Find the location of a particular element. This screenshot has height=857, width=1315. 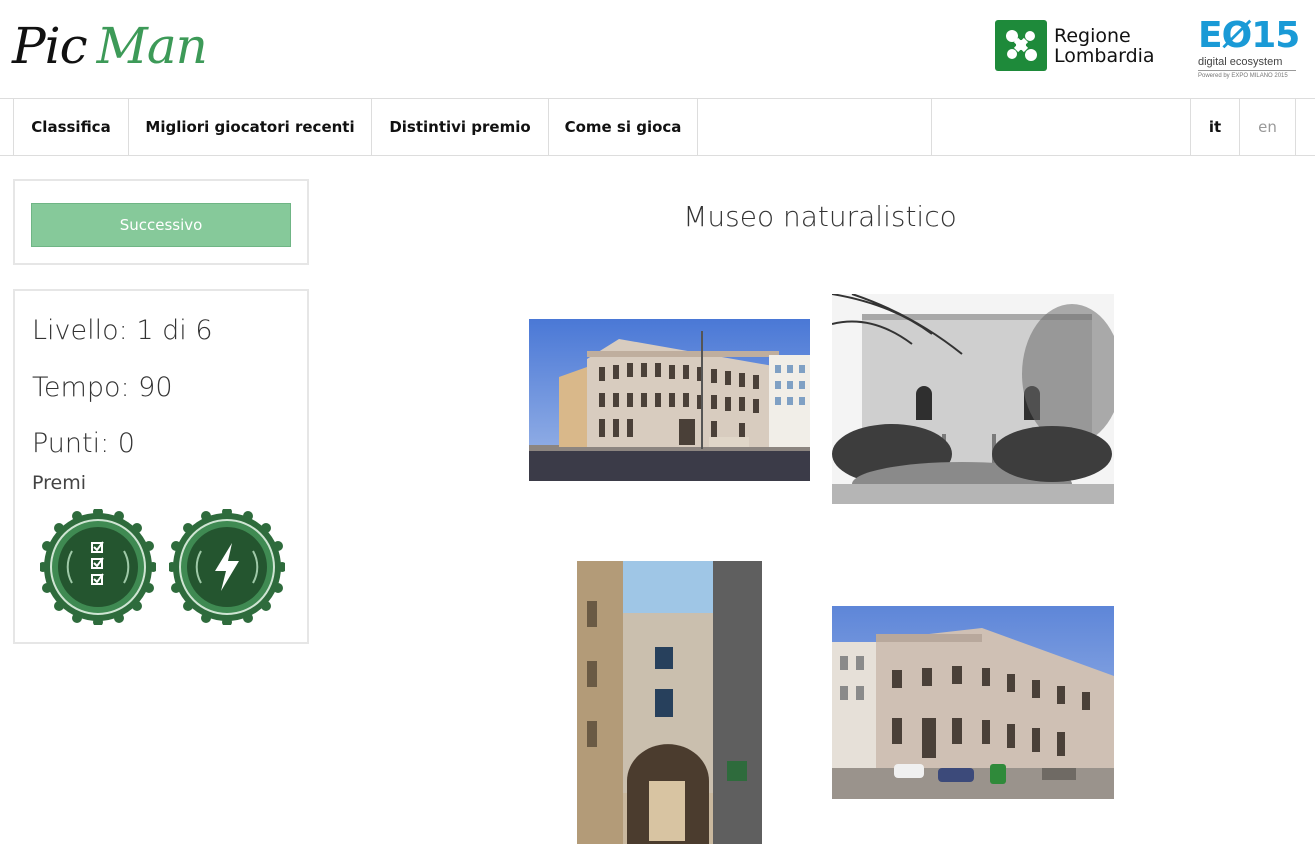

regione-lombardia-logo: Regione Lombardia is located at coordinates (1075, 45).